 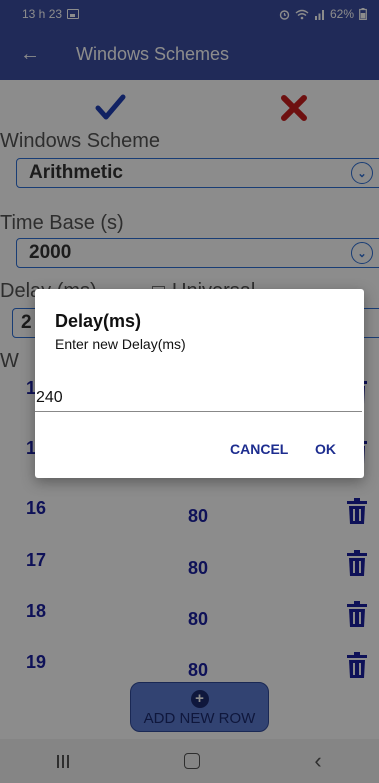 What do you see at coordinates (325, 449) in the screenshot?
I see `ok-button: OK` at bounding box center [325, 449].